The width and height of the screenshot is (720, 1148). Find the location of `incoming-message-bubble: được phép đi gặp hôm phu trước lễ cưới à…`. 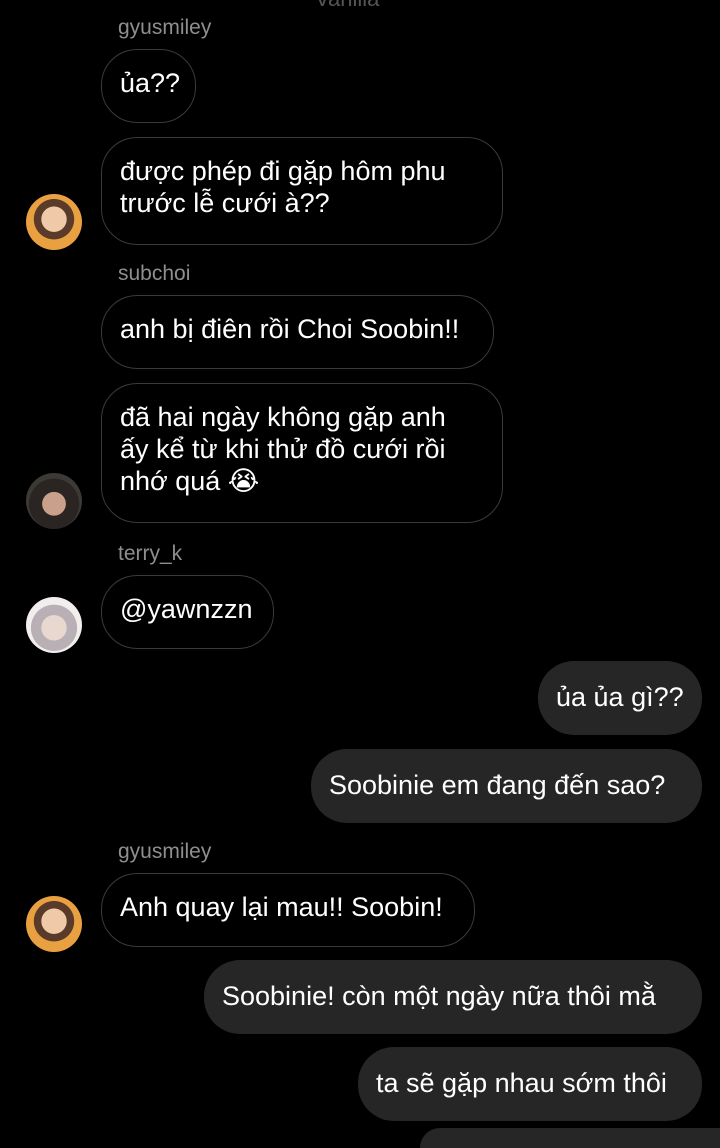

incoming-message-bubble: được phép đi gặp hôm phu trước lễ cưới à… is located at coordinates (302, 191).